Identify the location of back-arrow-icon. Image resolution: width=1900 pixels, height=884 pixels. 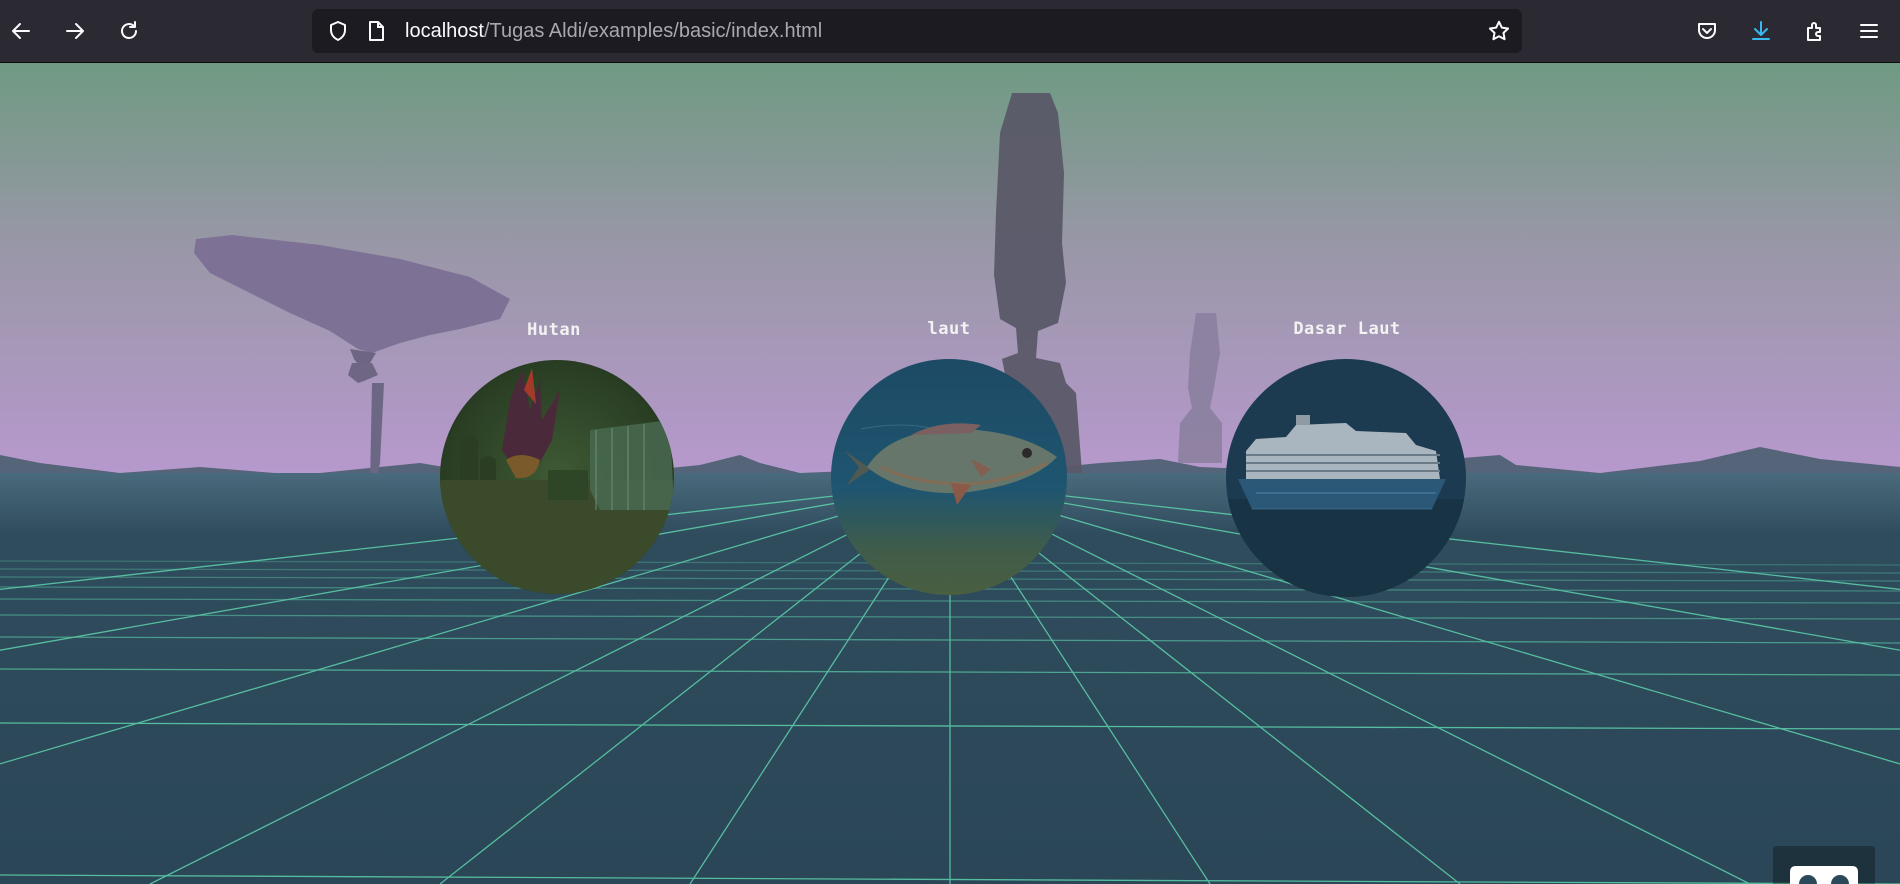
(21, 31).